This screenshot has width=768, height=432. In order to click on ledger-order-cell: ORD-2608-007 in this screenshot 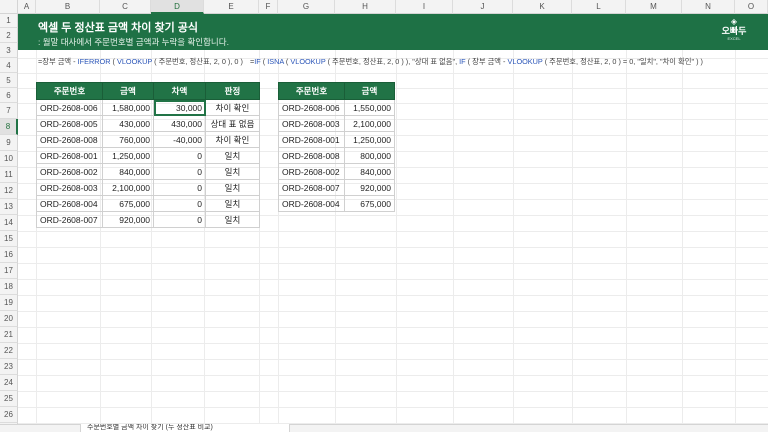, I will do `click(69, 219)`.